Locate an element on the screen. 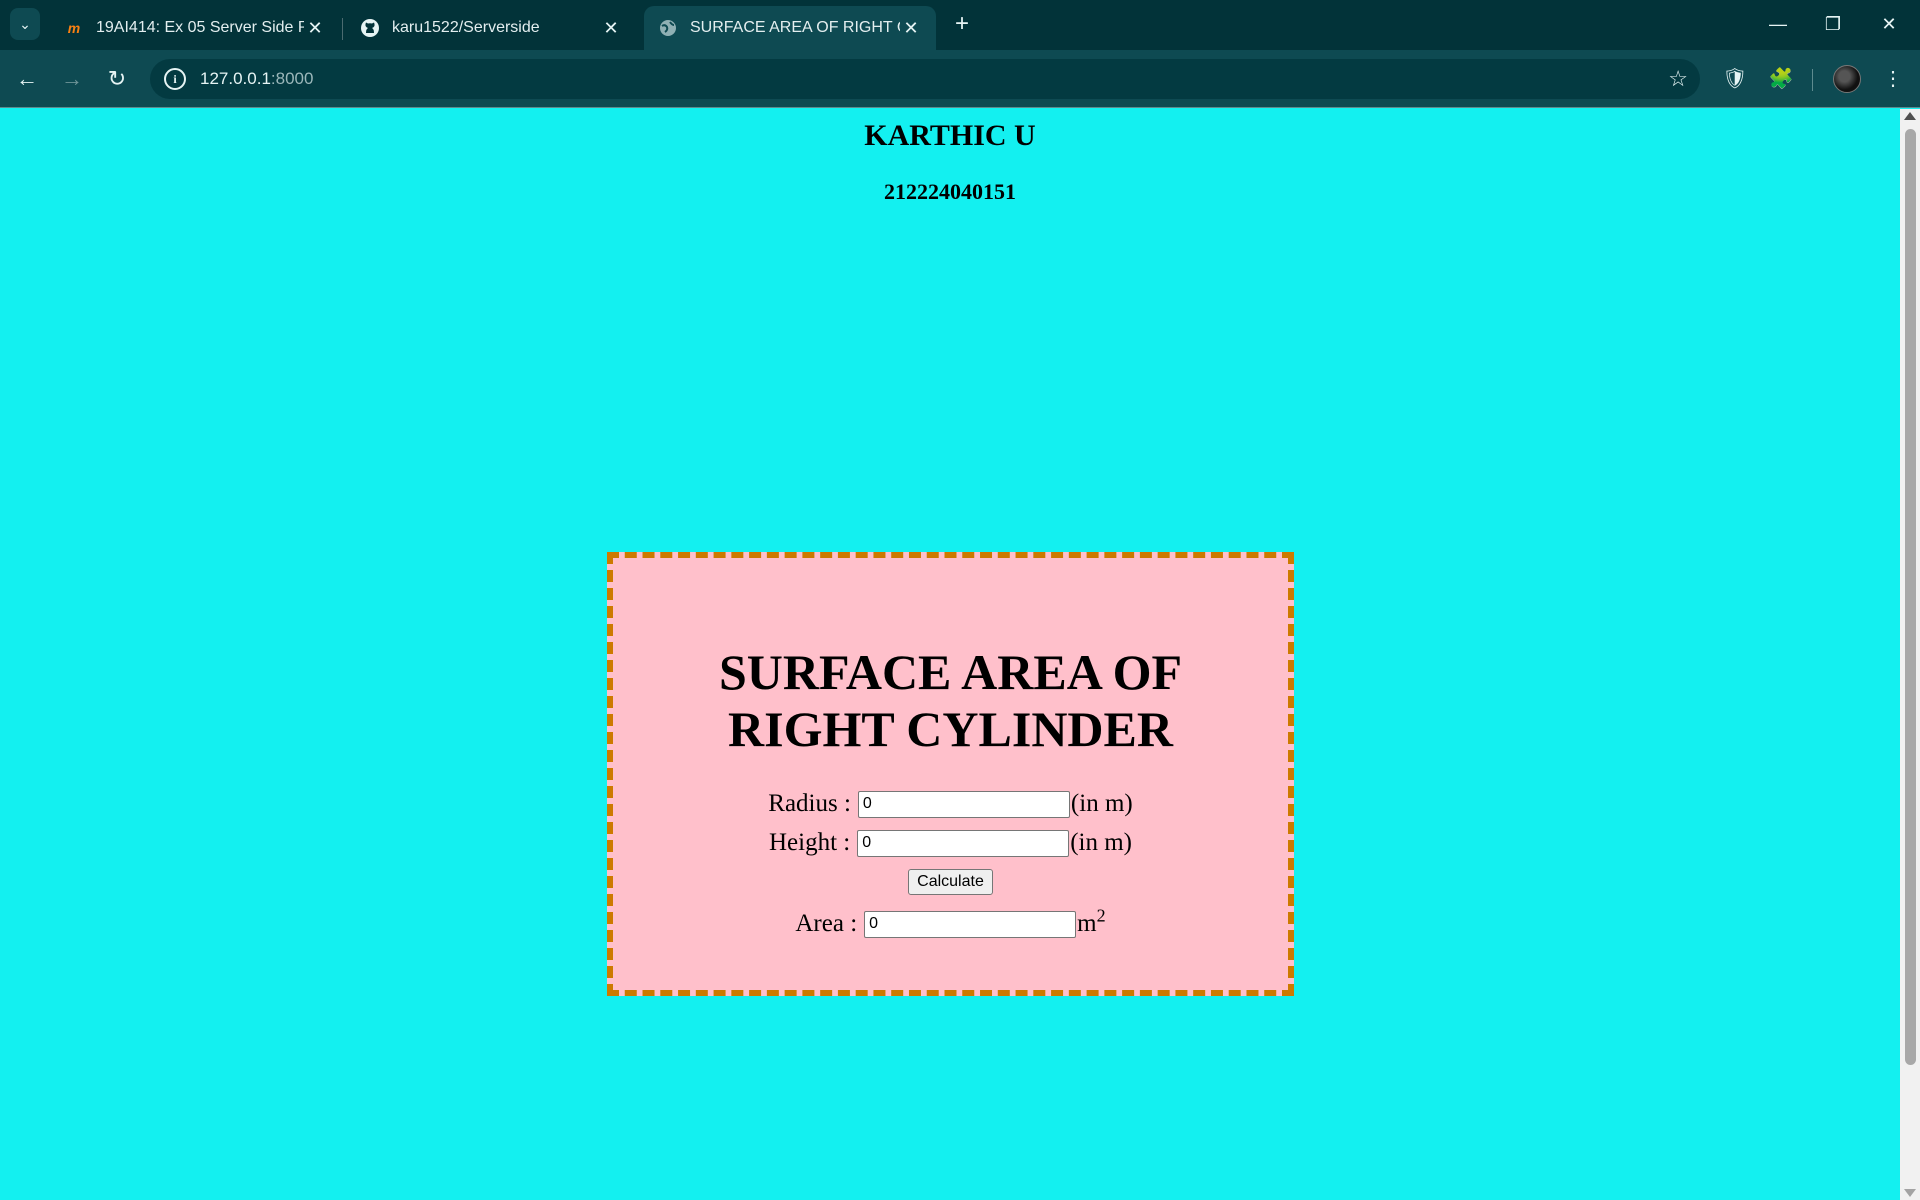 Image resolution: width=1920 pixels, height=1200 pixels. arrow-left-icon: ← is located at coordinates (27, 78).